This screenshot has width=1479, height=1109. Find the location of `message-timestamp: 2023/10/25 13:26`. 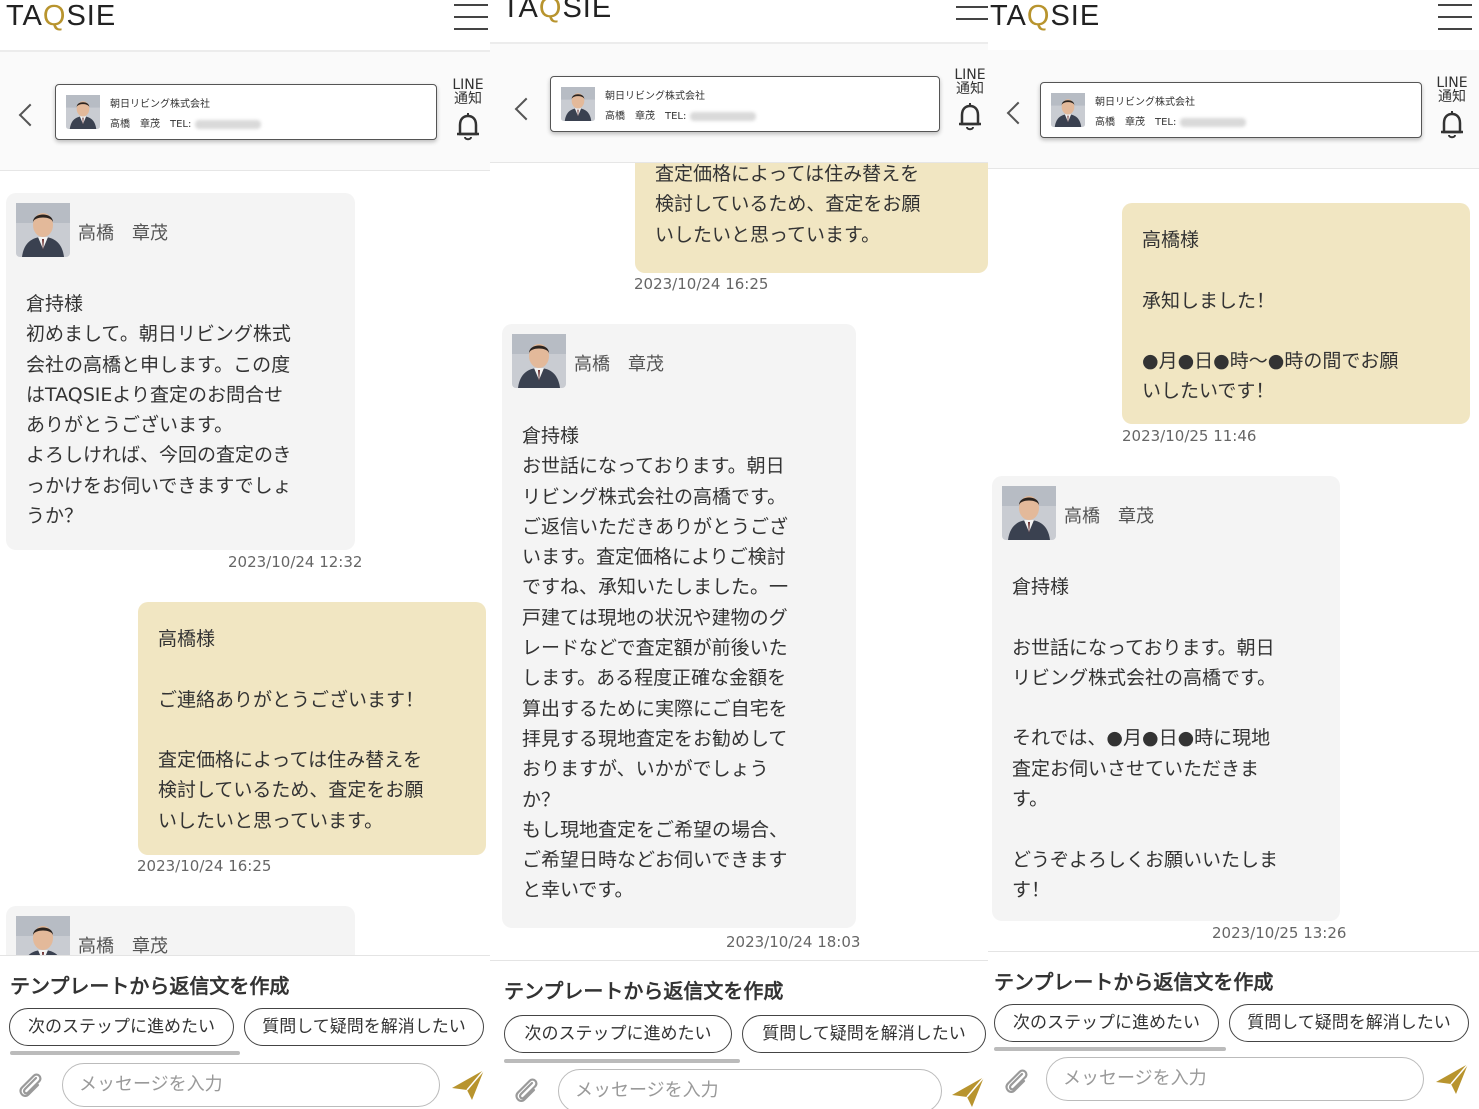

message-timestamp: 2023/10/25 13:26 is located at coordinates (1279, 933).